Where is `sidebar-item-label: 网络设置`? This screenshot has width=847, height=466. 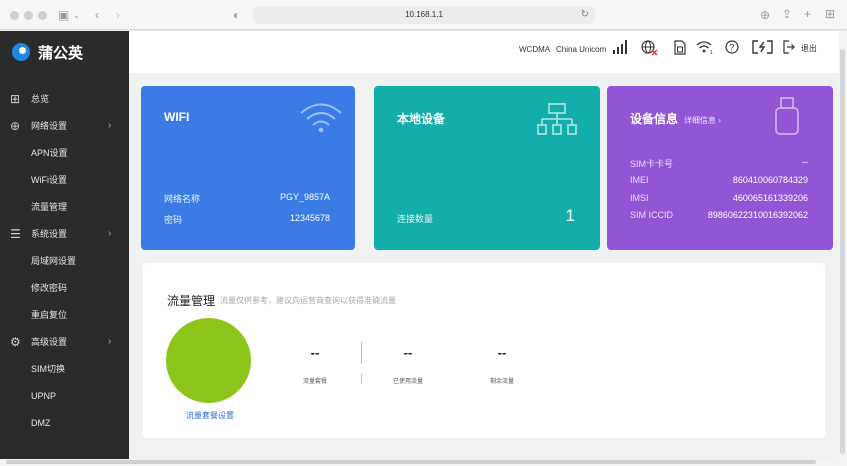 sidebar-item-label: 网络设置 is located at coordinates (49, 126).